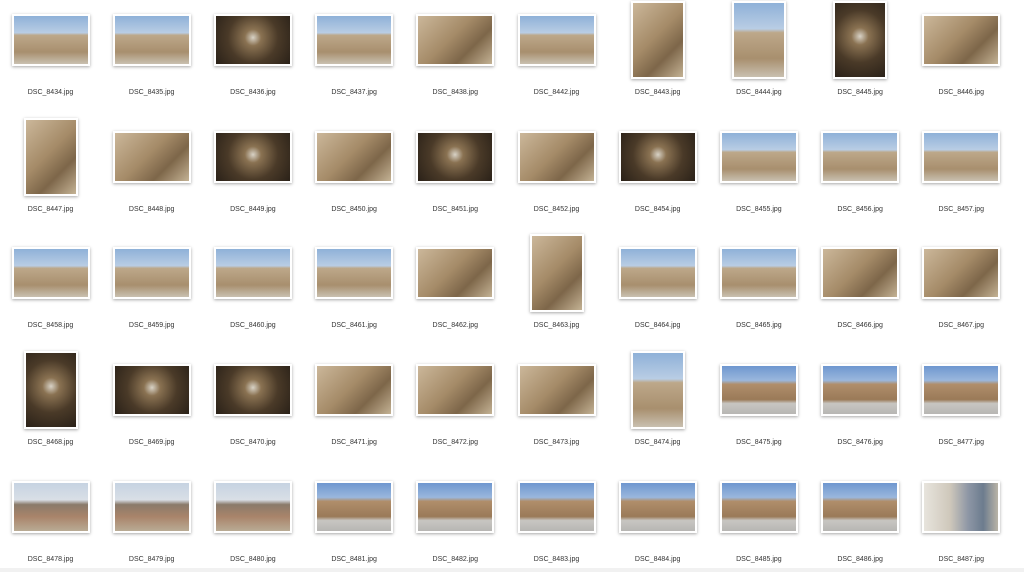 The width and height of the screenshot is (1024, 583). Describe the element at coordinates (556, 209) in the screenshot. I see `file-name-label: DSC_8452.jpg` at that location.